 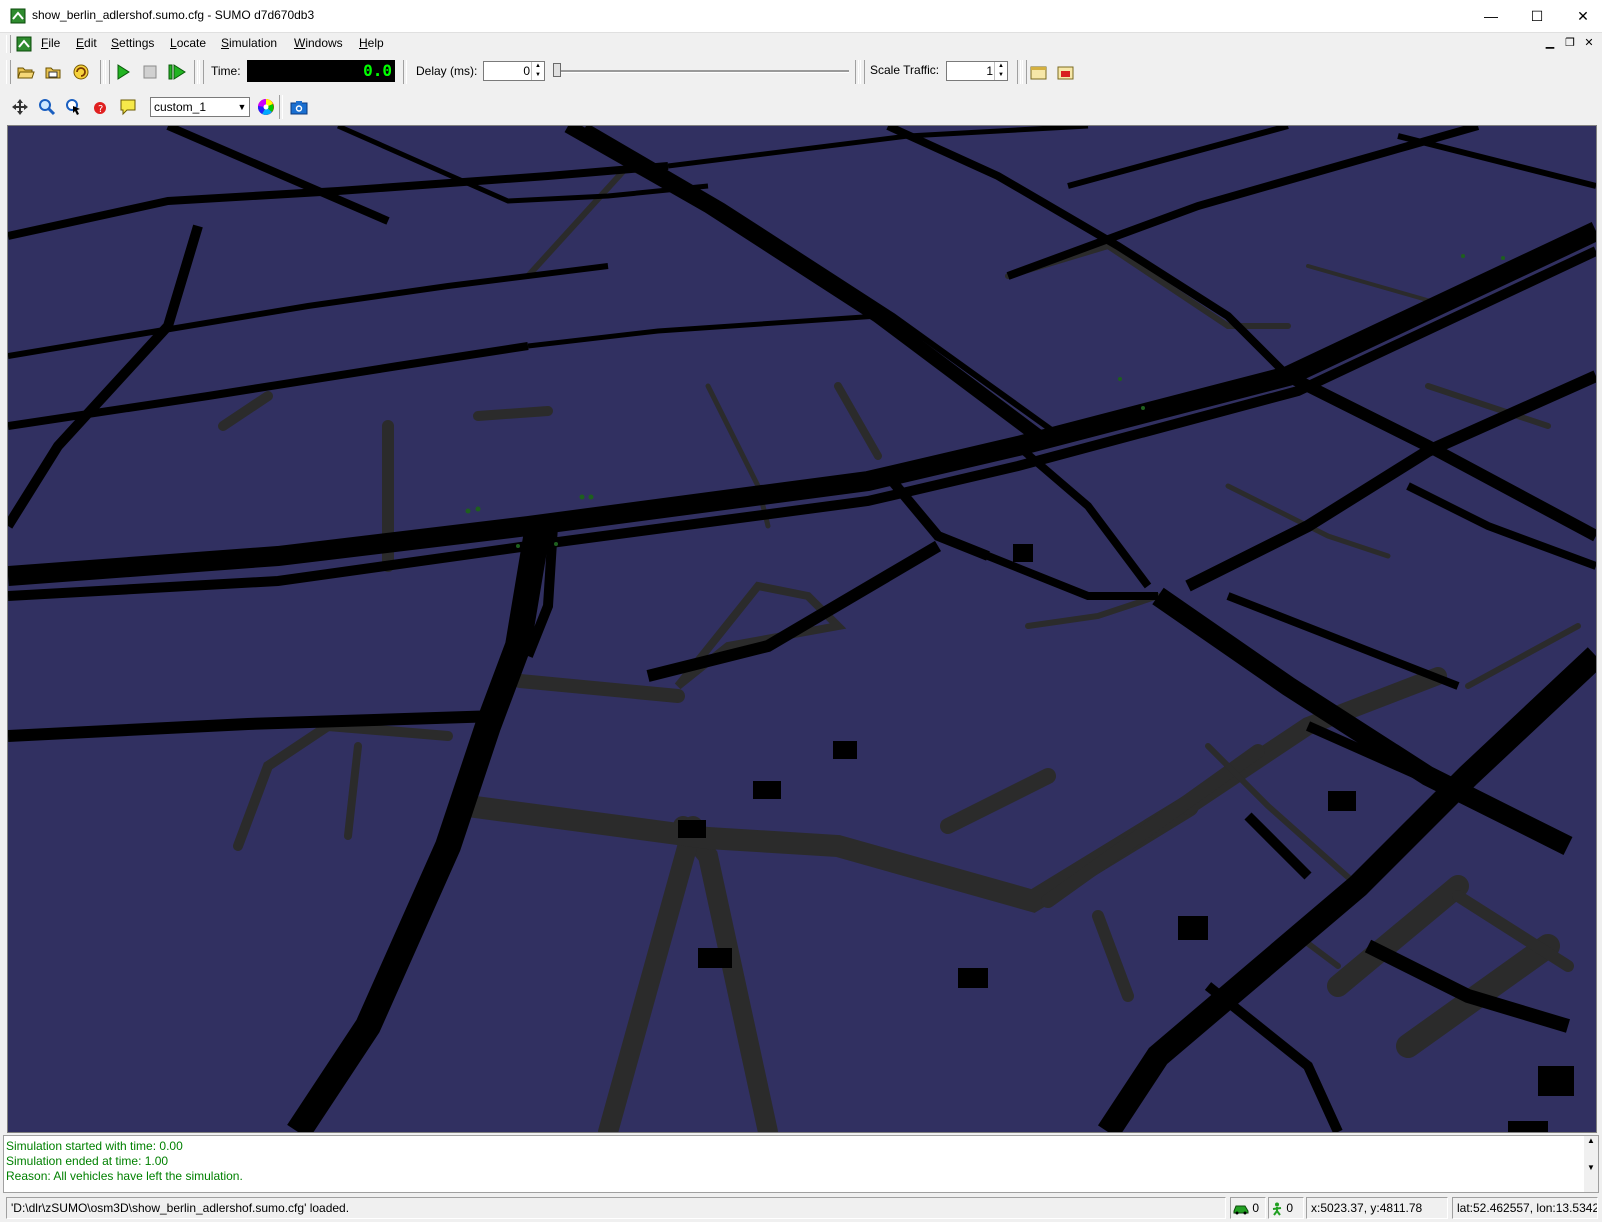 I want to click on color-wheel-icon, so click(x=266, y=107).